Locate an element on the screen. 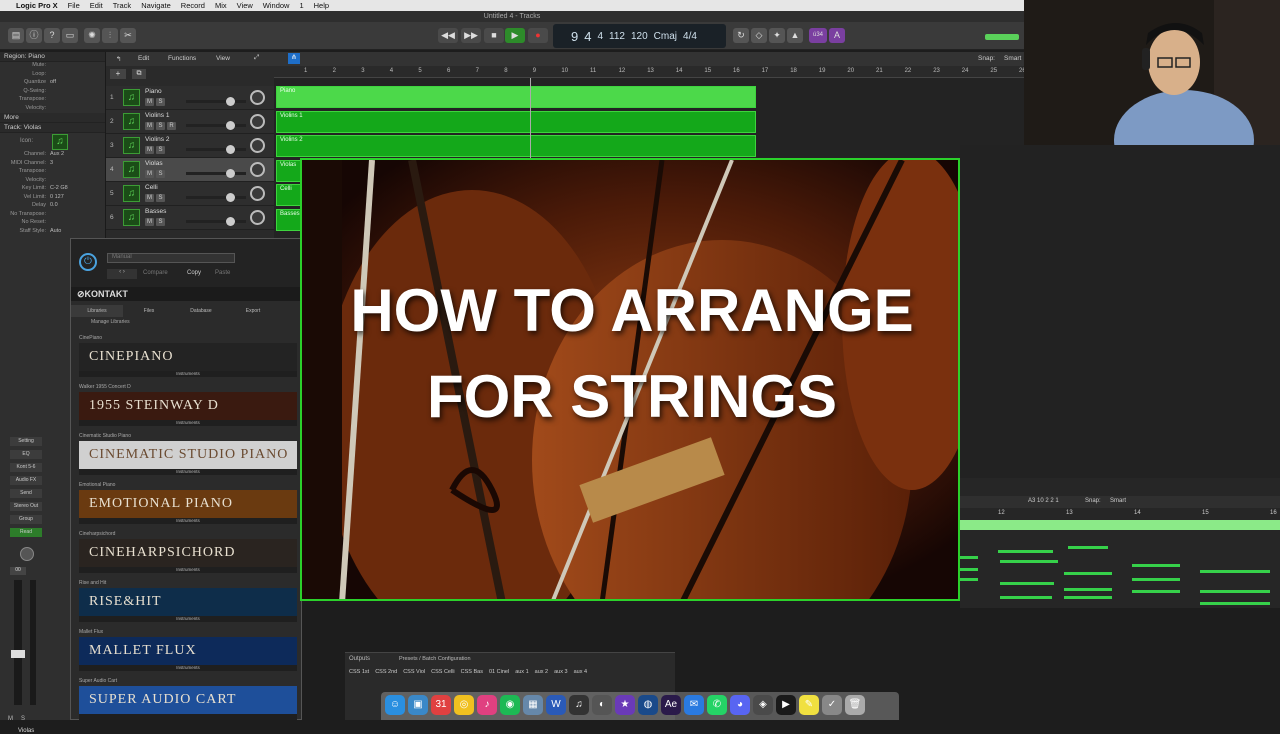 The image size is (1280, 734). compare-button: Compare is located at coordinates (155, 273).